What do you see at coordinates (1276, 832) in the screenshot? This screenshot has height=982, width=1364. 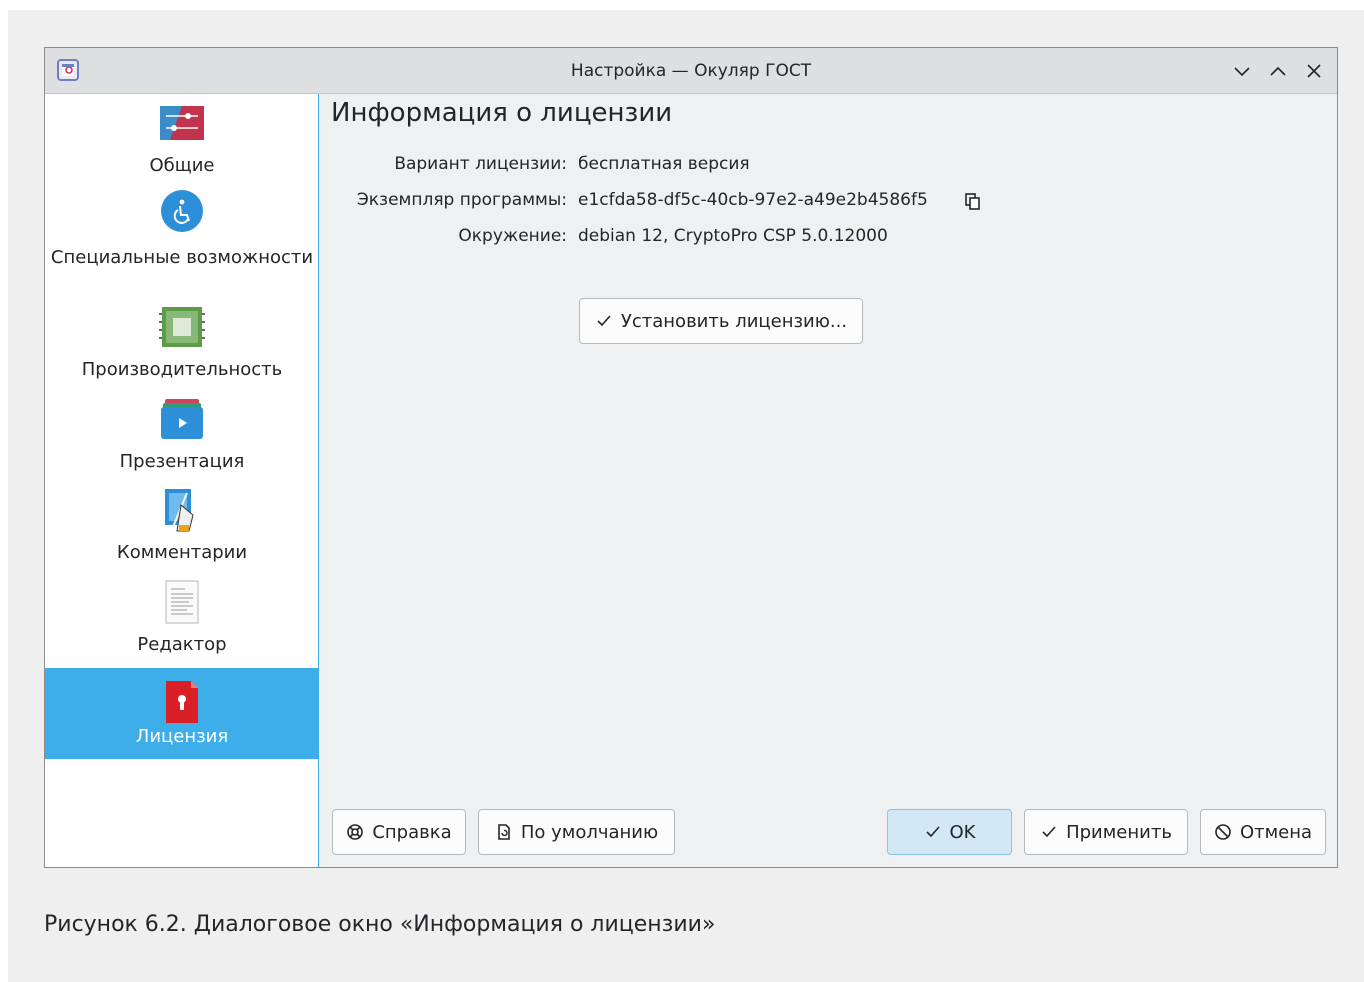 I see `cancel-label: Отмена` at bounding box center [1276, 832].